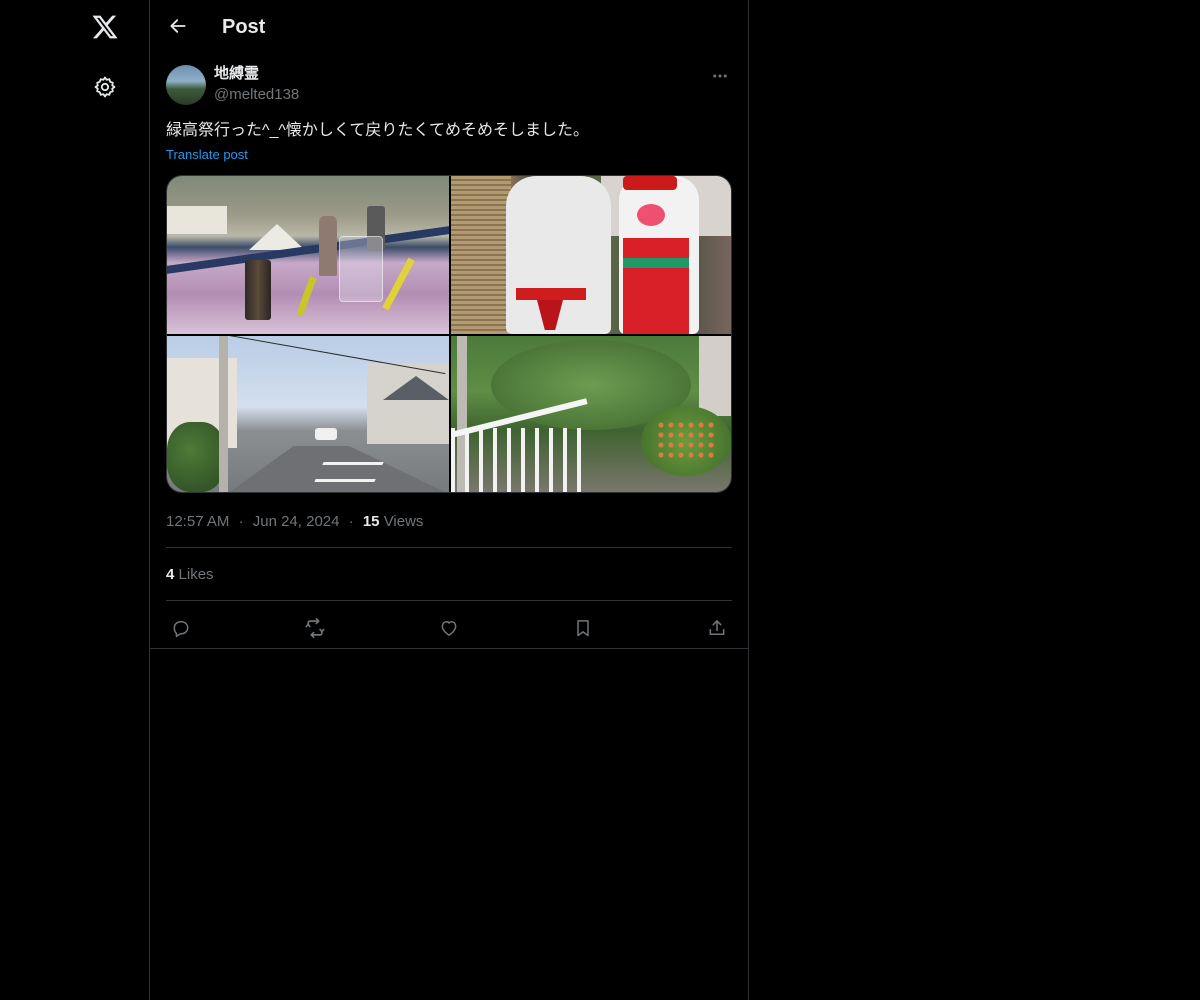 The height and width of the screenshot is (1000, 1200). I want to click on more-horizontal-icon, so click(720, 76).